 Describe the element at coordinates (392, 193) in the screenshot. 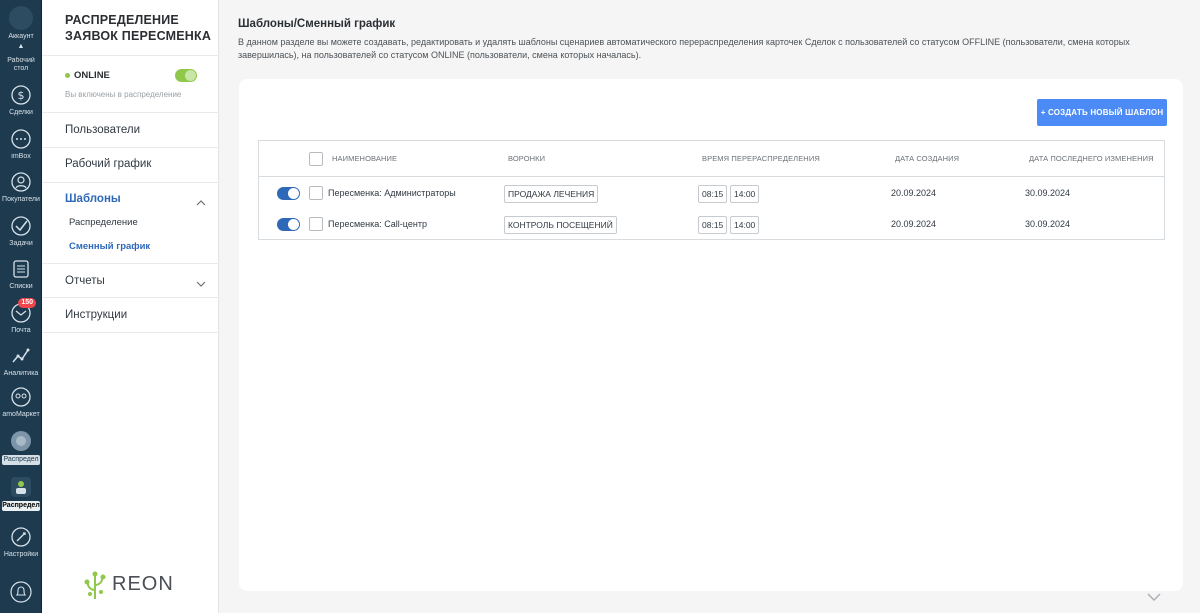

I see `template-name: Пересменка: Администраторы` at that location.